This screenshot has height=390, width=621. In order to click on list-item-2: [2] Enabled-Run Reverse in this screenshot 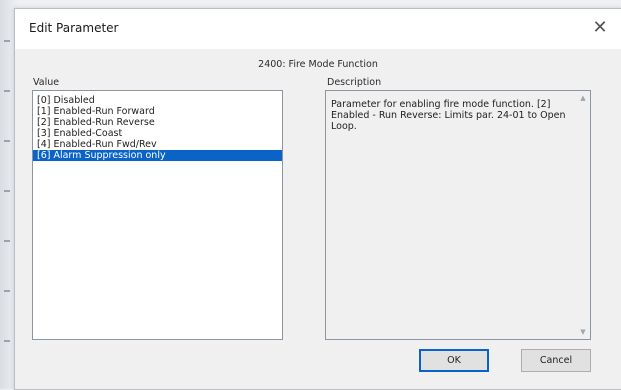, I will do `click(157, 122)`.